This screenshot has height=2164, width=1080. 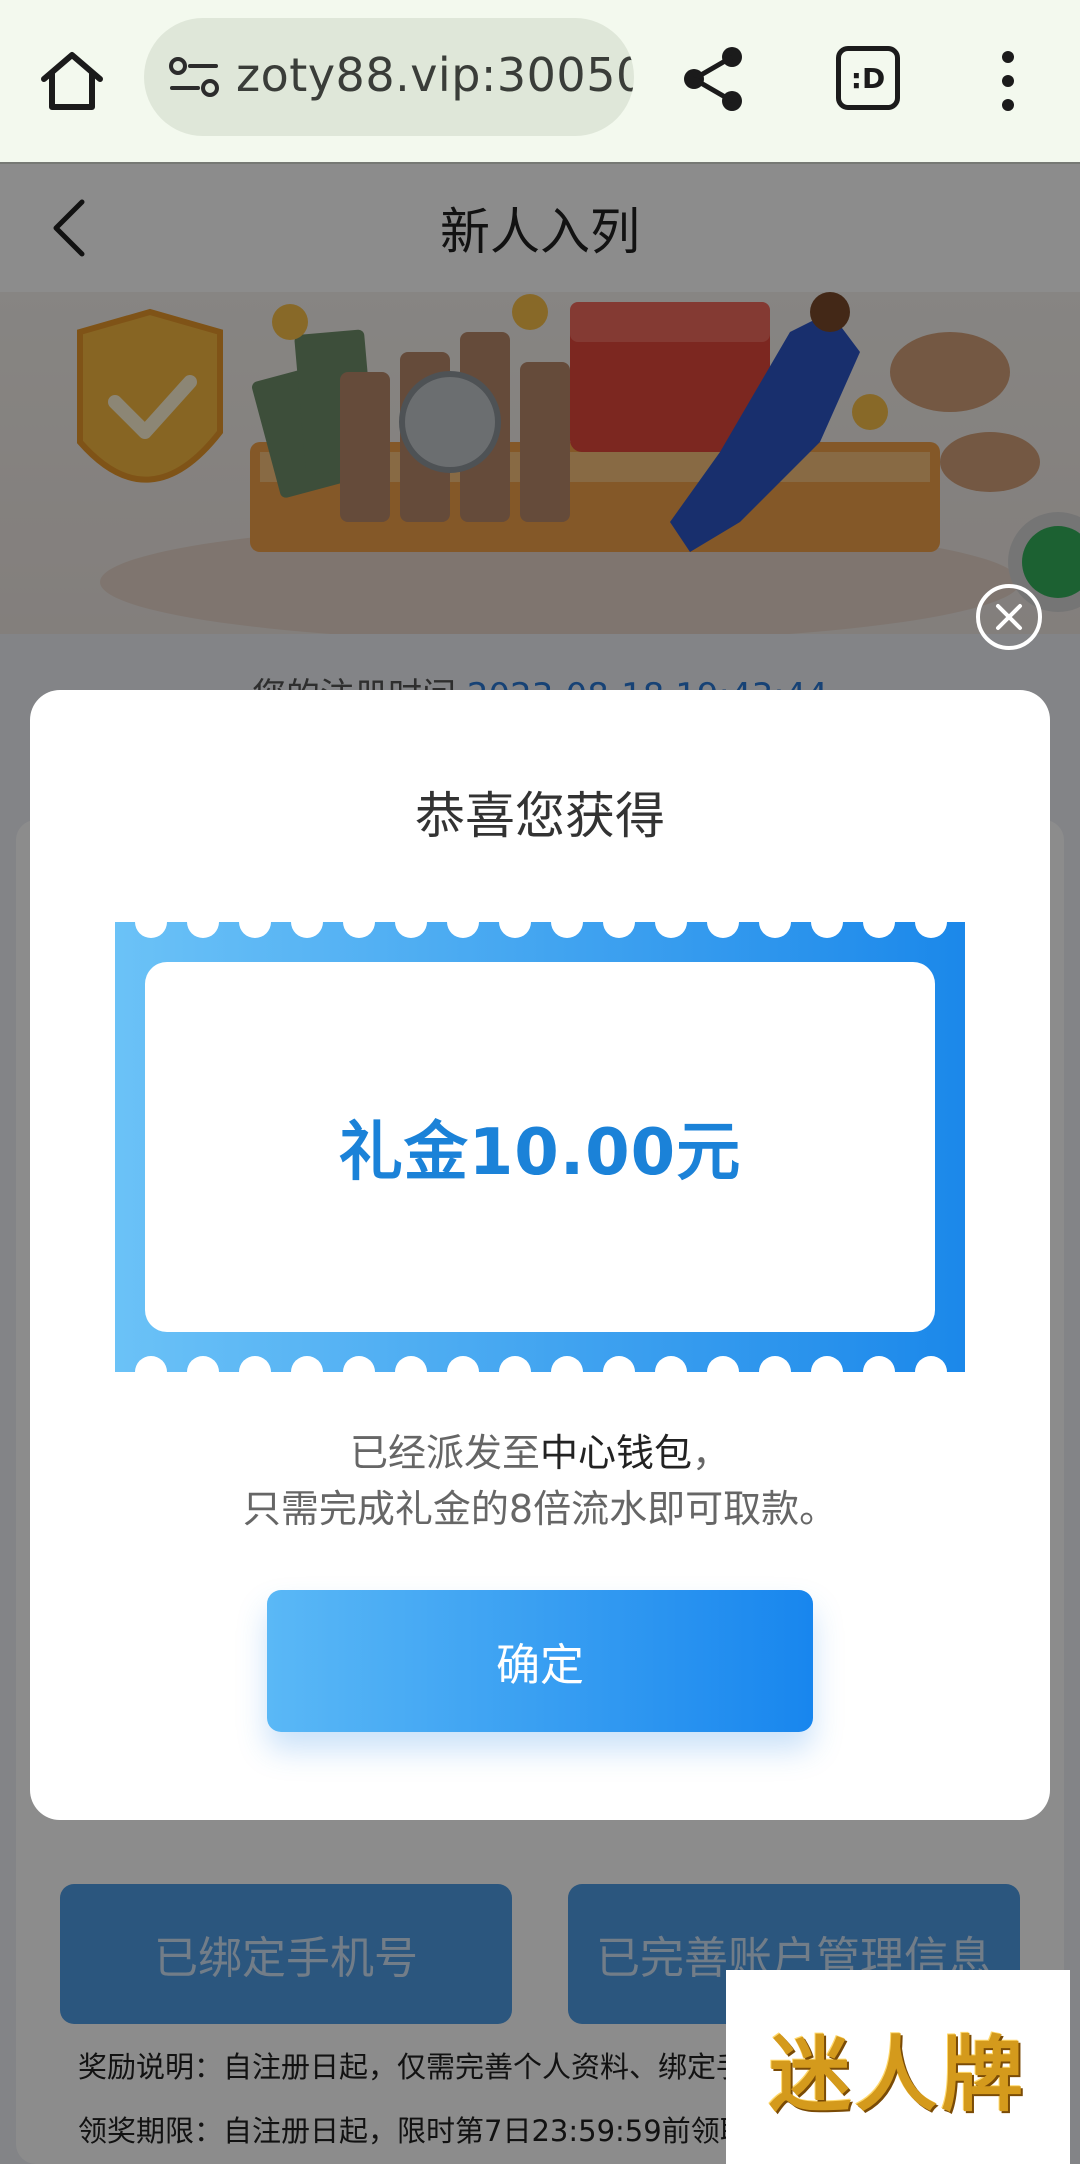 What do you see at coordinates (540, 1509) in the screenshot?
I see `withdraw-condition: 只需完成礼金的8倍流水即可取款。` at bounding box center [540, 1509].